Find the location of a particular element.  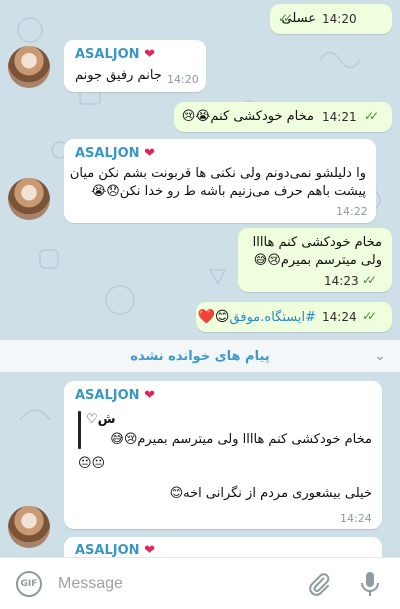

reply-quote-bar is located at coordinates (79, 430).